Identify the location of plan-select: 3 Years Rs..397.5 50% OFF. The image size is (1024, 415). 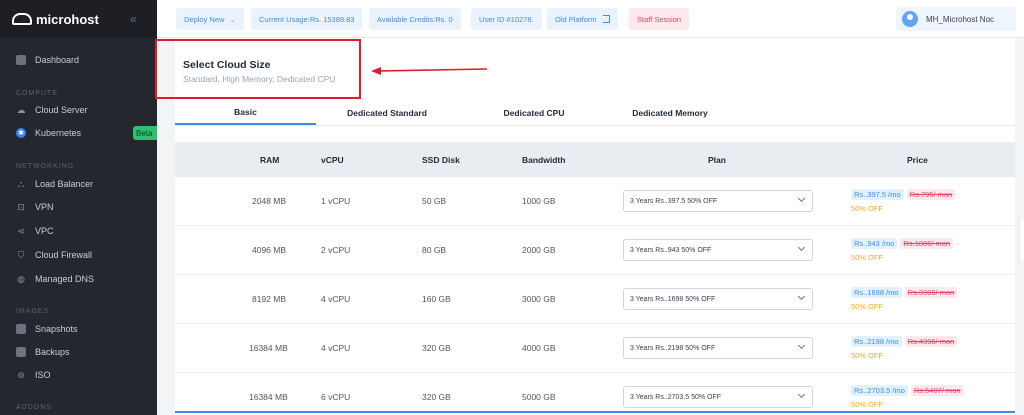
(718, 201).